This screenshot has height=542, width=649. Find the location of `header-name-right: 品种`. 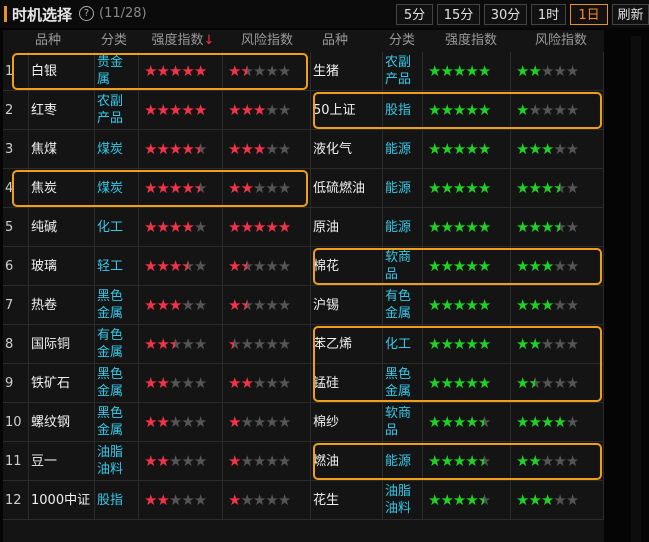

header-name-right: 品种 is located at coordinates (335, 41).